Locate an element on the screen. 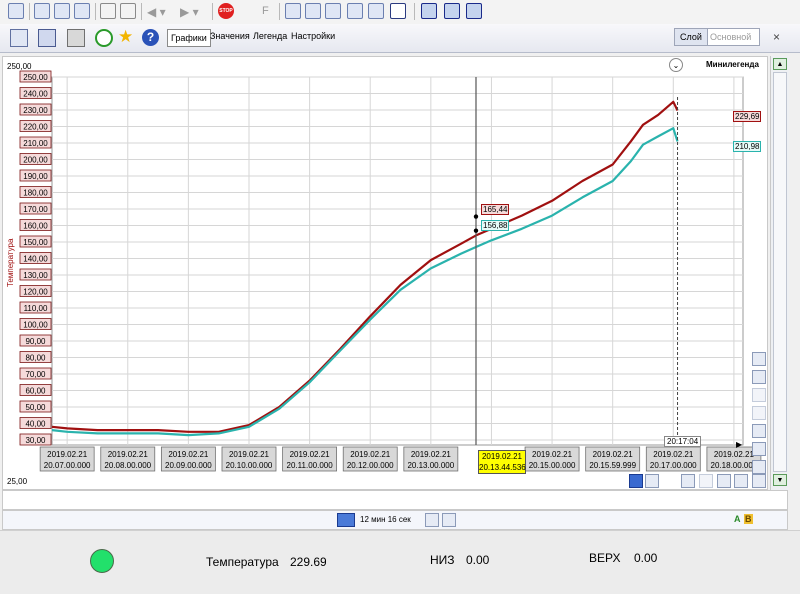 The width and height of the screenshot is (800, 594). fit-icon is located at coordinates (759, 359).